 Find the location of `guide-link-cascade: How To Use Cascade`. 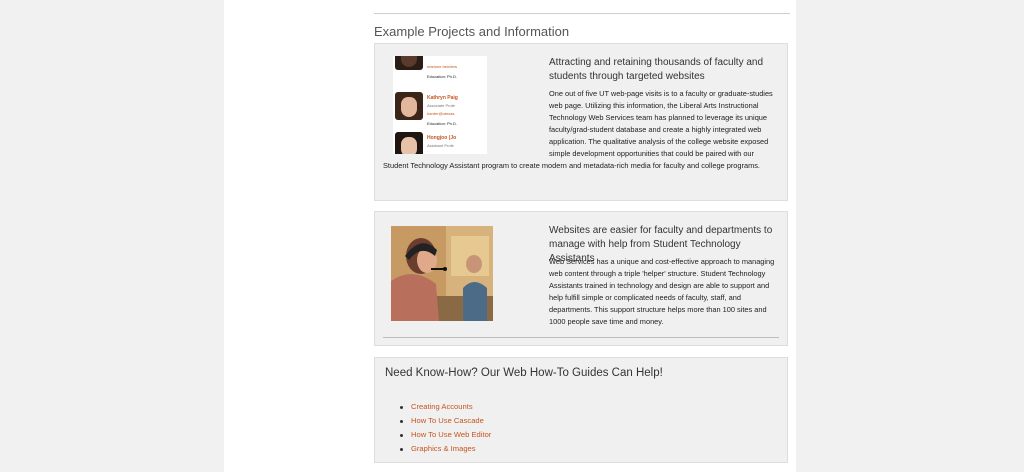

guide-link-cascade: How To Use Cascade is located at coordinates (444, 421).